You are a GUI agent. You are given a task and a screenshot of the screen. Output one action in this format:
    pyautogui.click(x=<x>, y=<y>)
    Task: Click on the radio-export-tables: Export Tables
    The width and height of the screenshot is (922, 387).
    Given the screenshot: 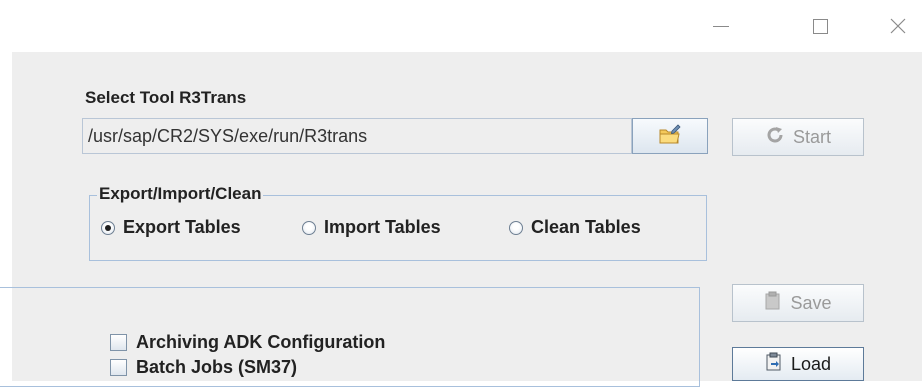 What is the action you would take?
    pyautogui.click(x=171, y=227)
    